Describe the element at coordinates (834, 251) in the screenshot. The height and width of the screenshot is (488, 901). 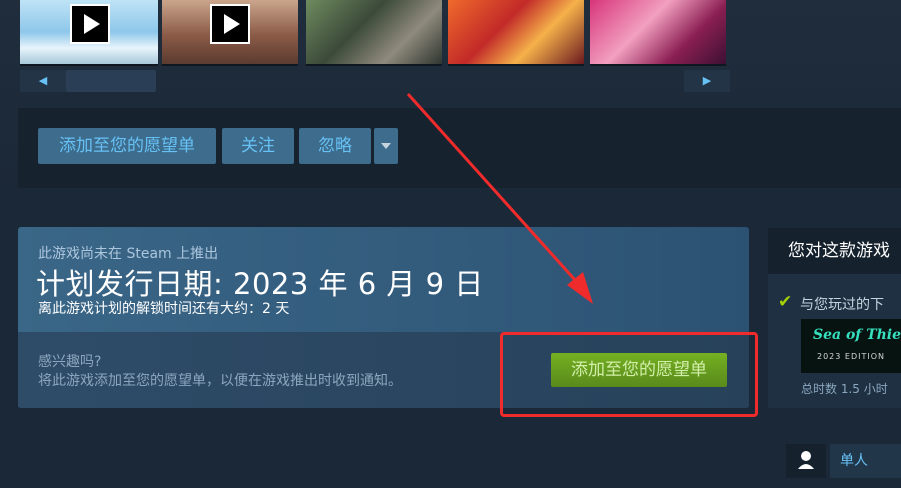
I see `relevance-title: 您对这款游戏` at that location.